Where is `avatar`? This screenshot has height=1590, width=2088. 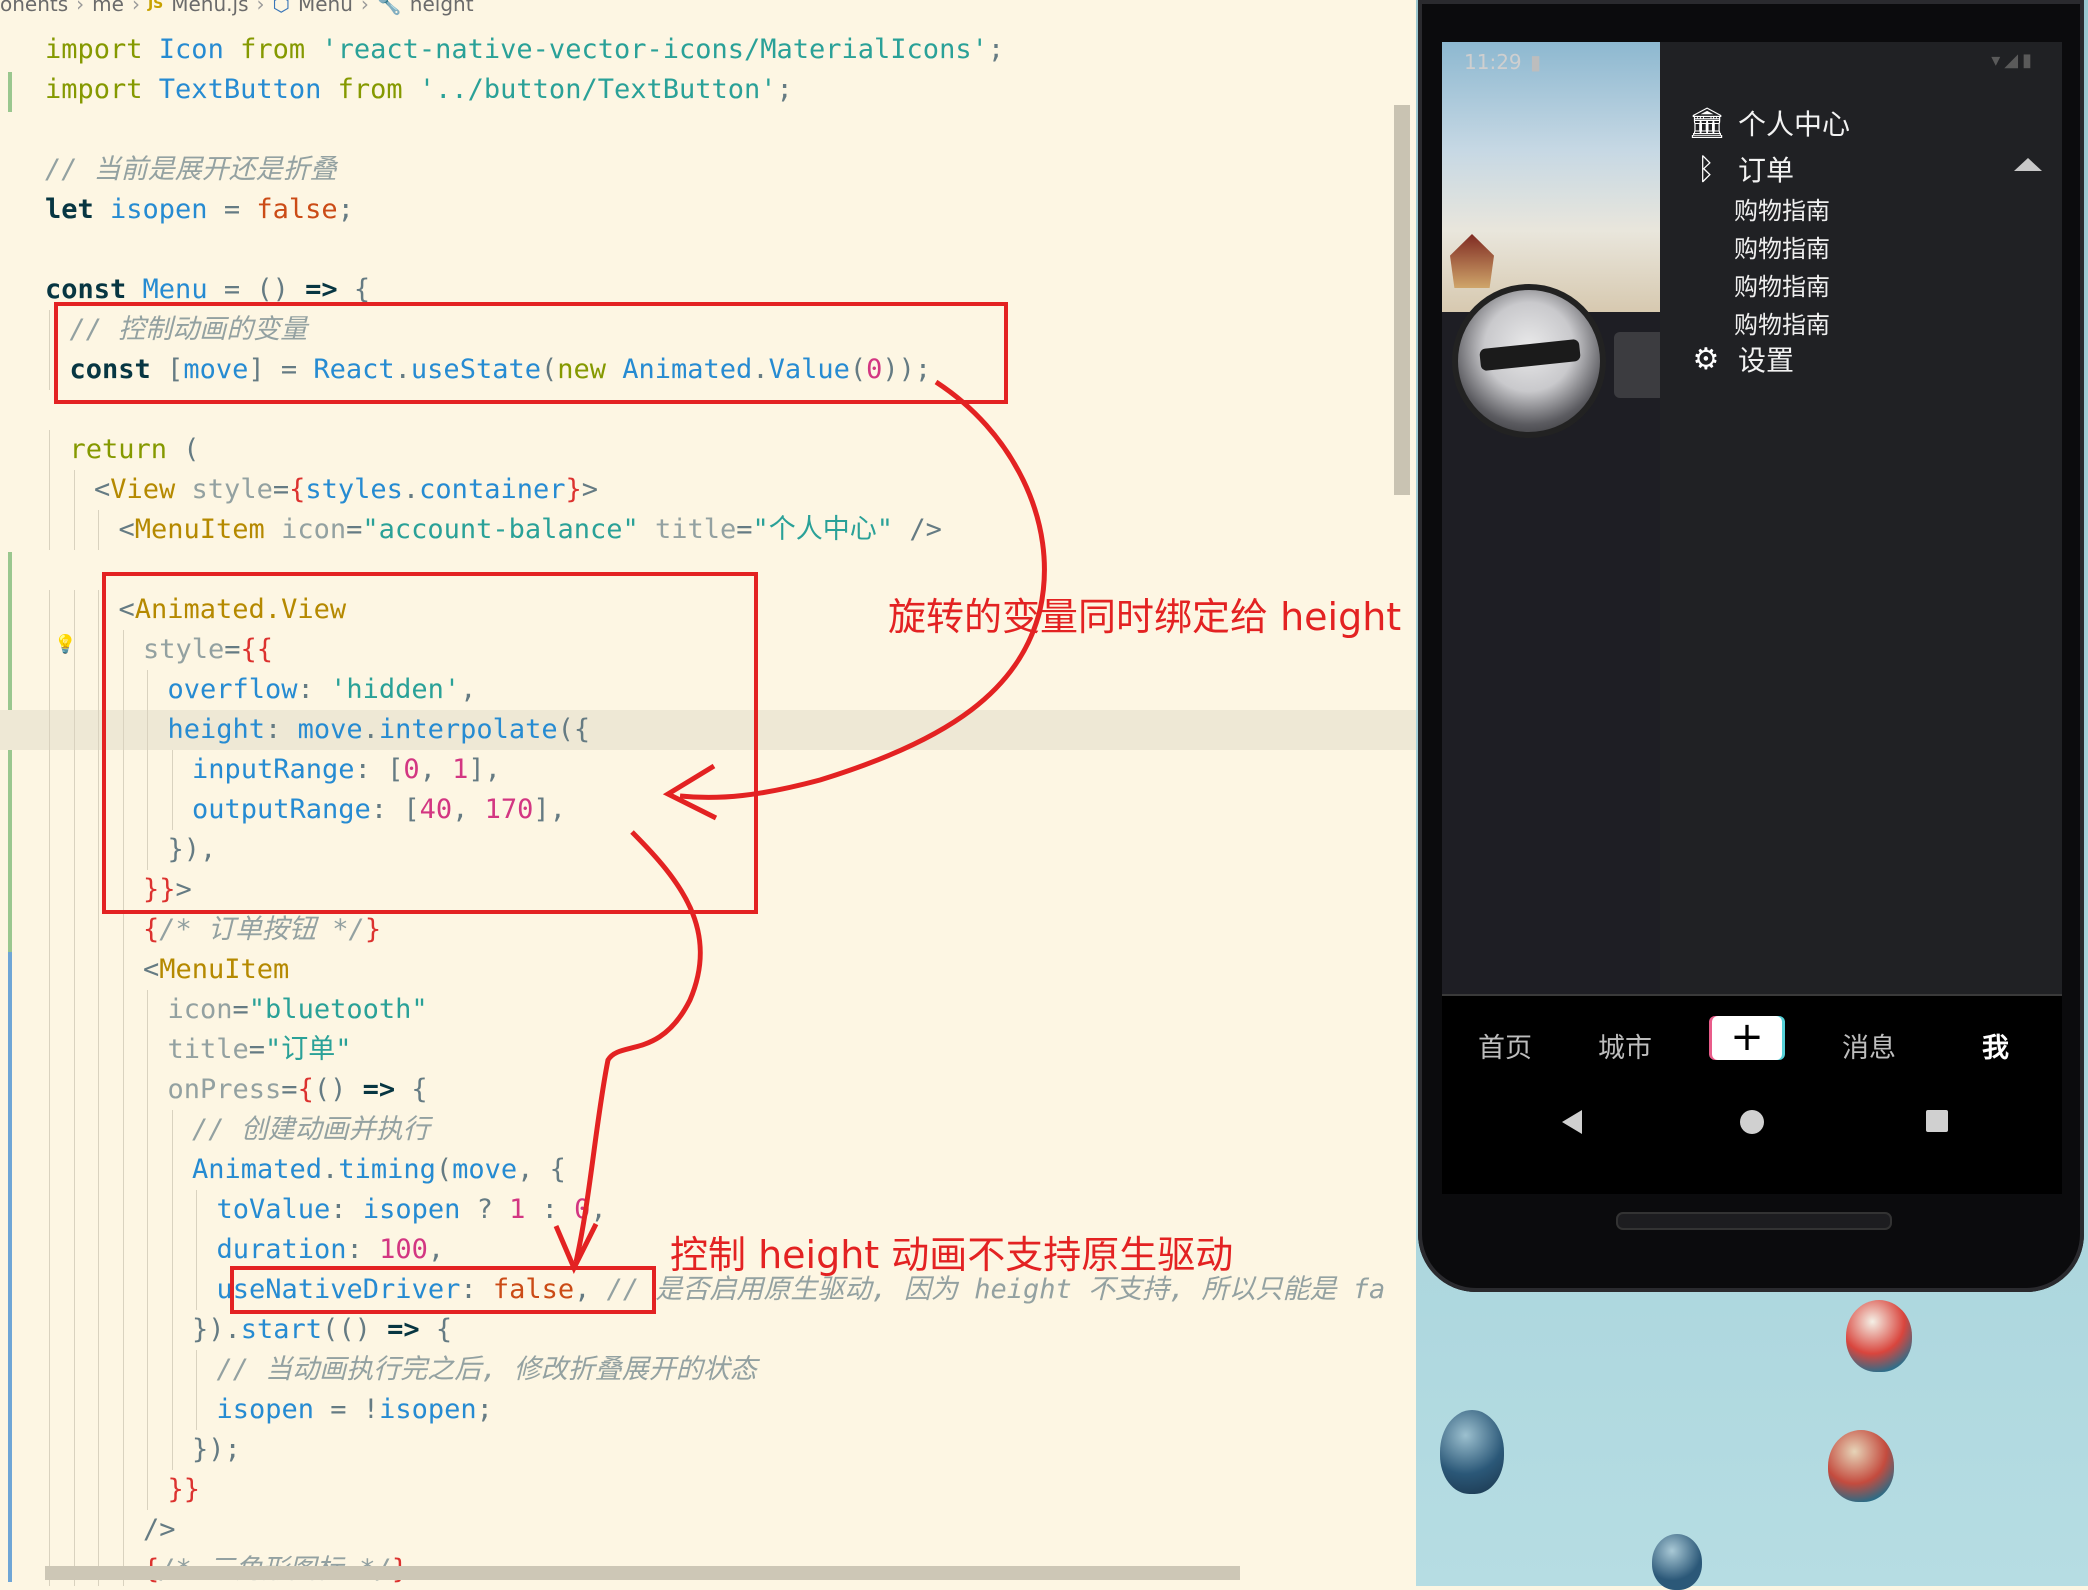
avatar is located at coordinates (1529, 361).